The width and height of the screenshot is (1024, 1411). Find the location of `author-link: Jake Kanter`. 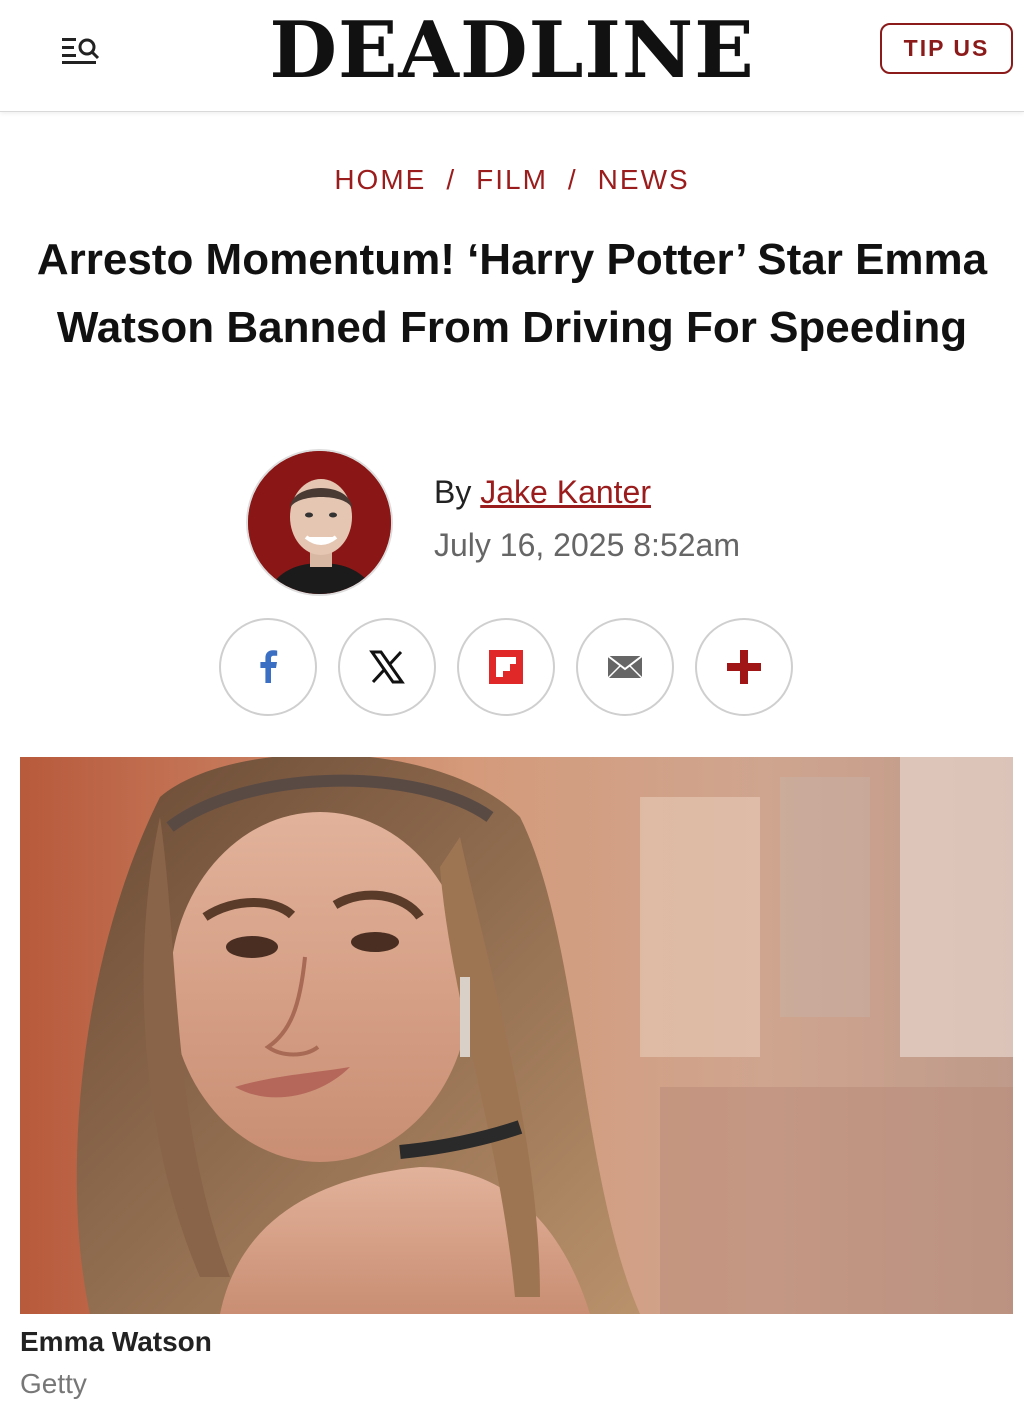

author-link: Jake Kanter is located at coordinates (565, 492).